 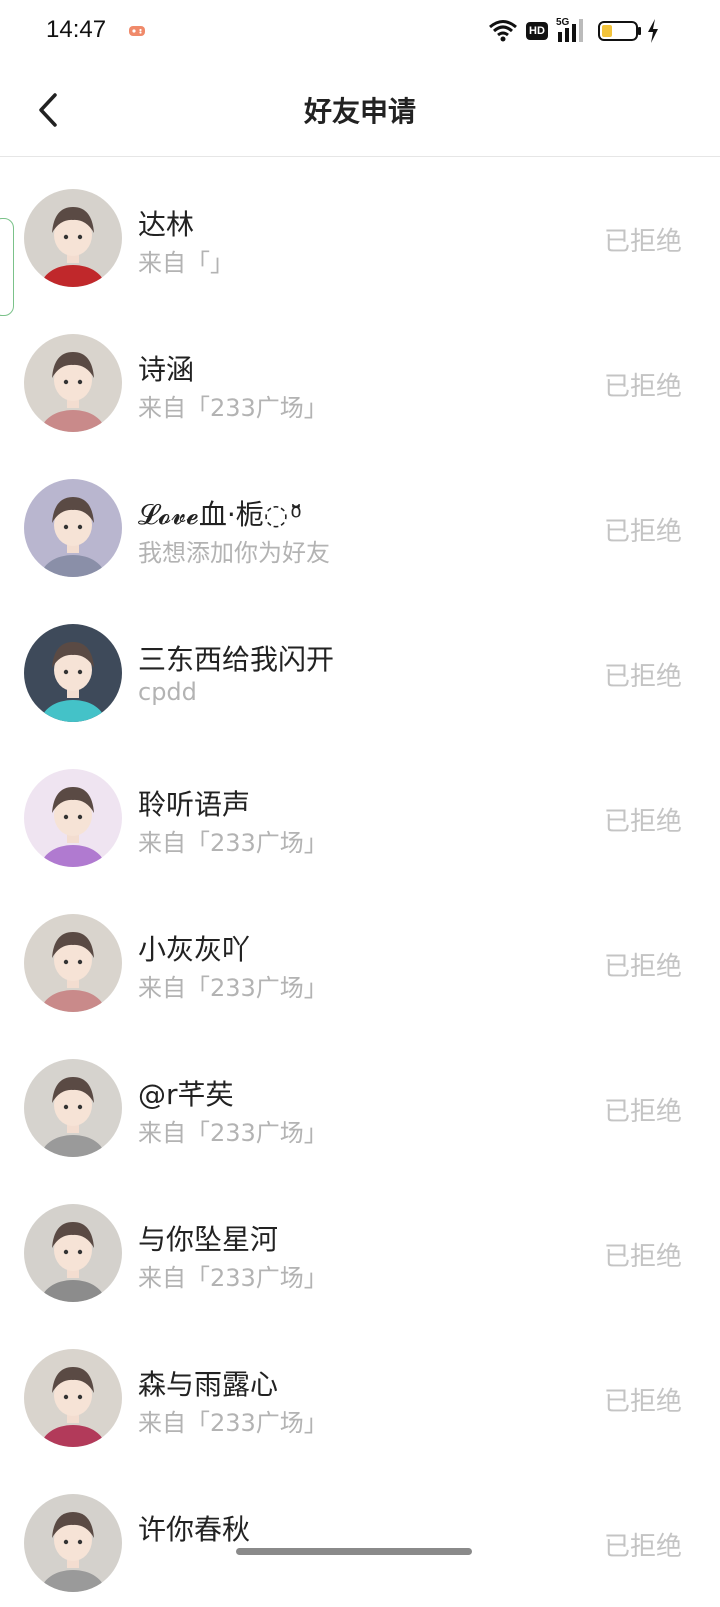 I want to click on friend-request-row: 三东西给我闪开 cpdd 已拒绝, so click(x=360, y=664).